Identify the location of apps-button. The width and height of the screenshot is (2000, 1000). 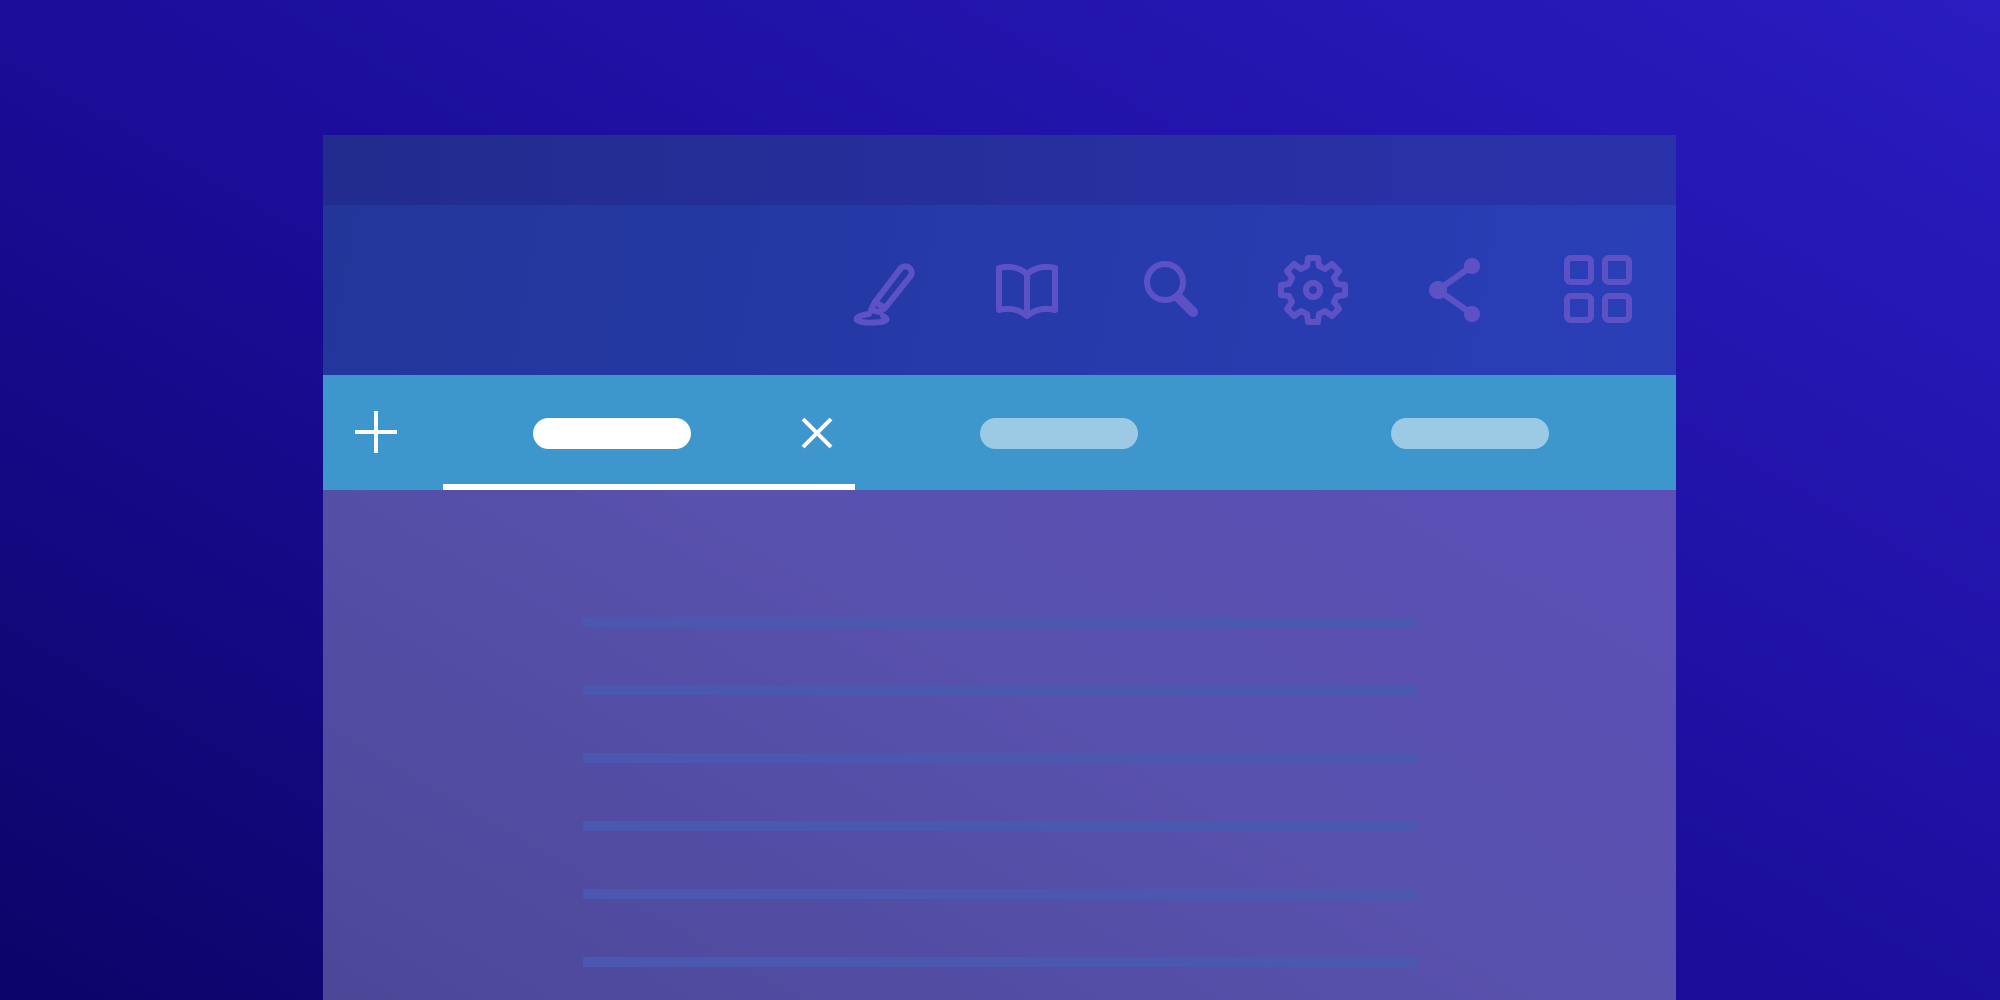
(1599, 290).